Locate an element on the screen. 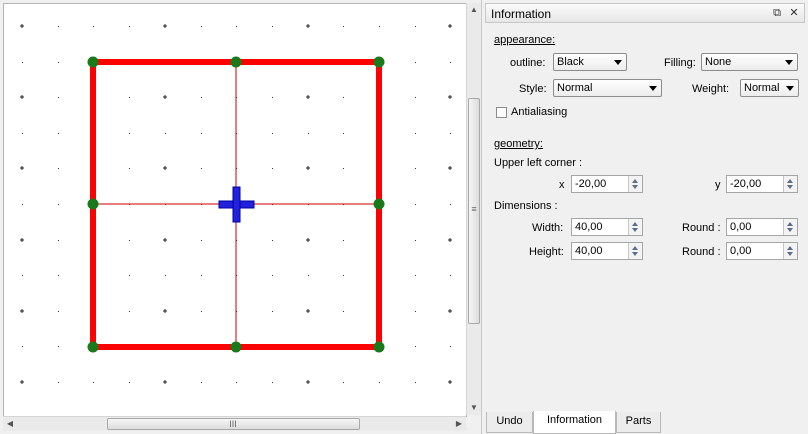 Image resolution: width=808 pixels, height=434 pixels. resize-handle-left is located at coordinates (93, 204).